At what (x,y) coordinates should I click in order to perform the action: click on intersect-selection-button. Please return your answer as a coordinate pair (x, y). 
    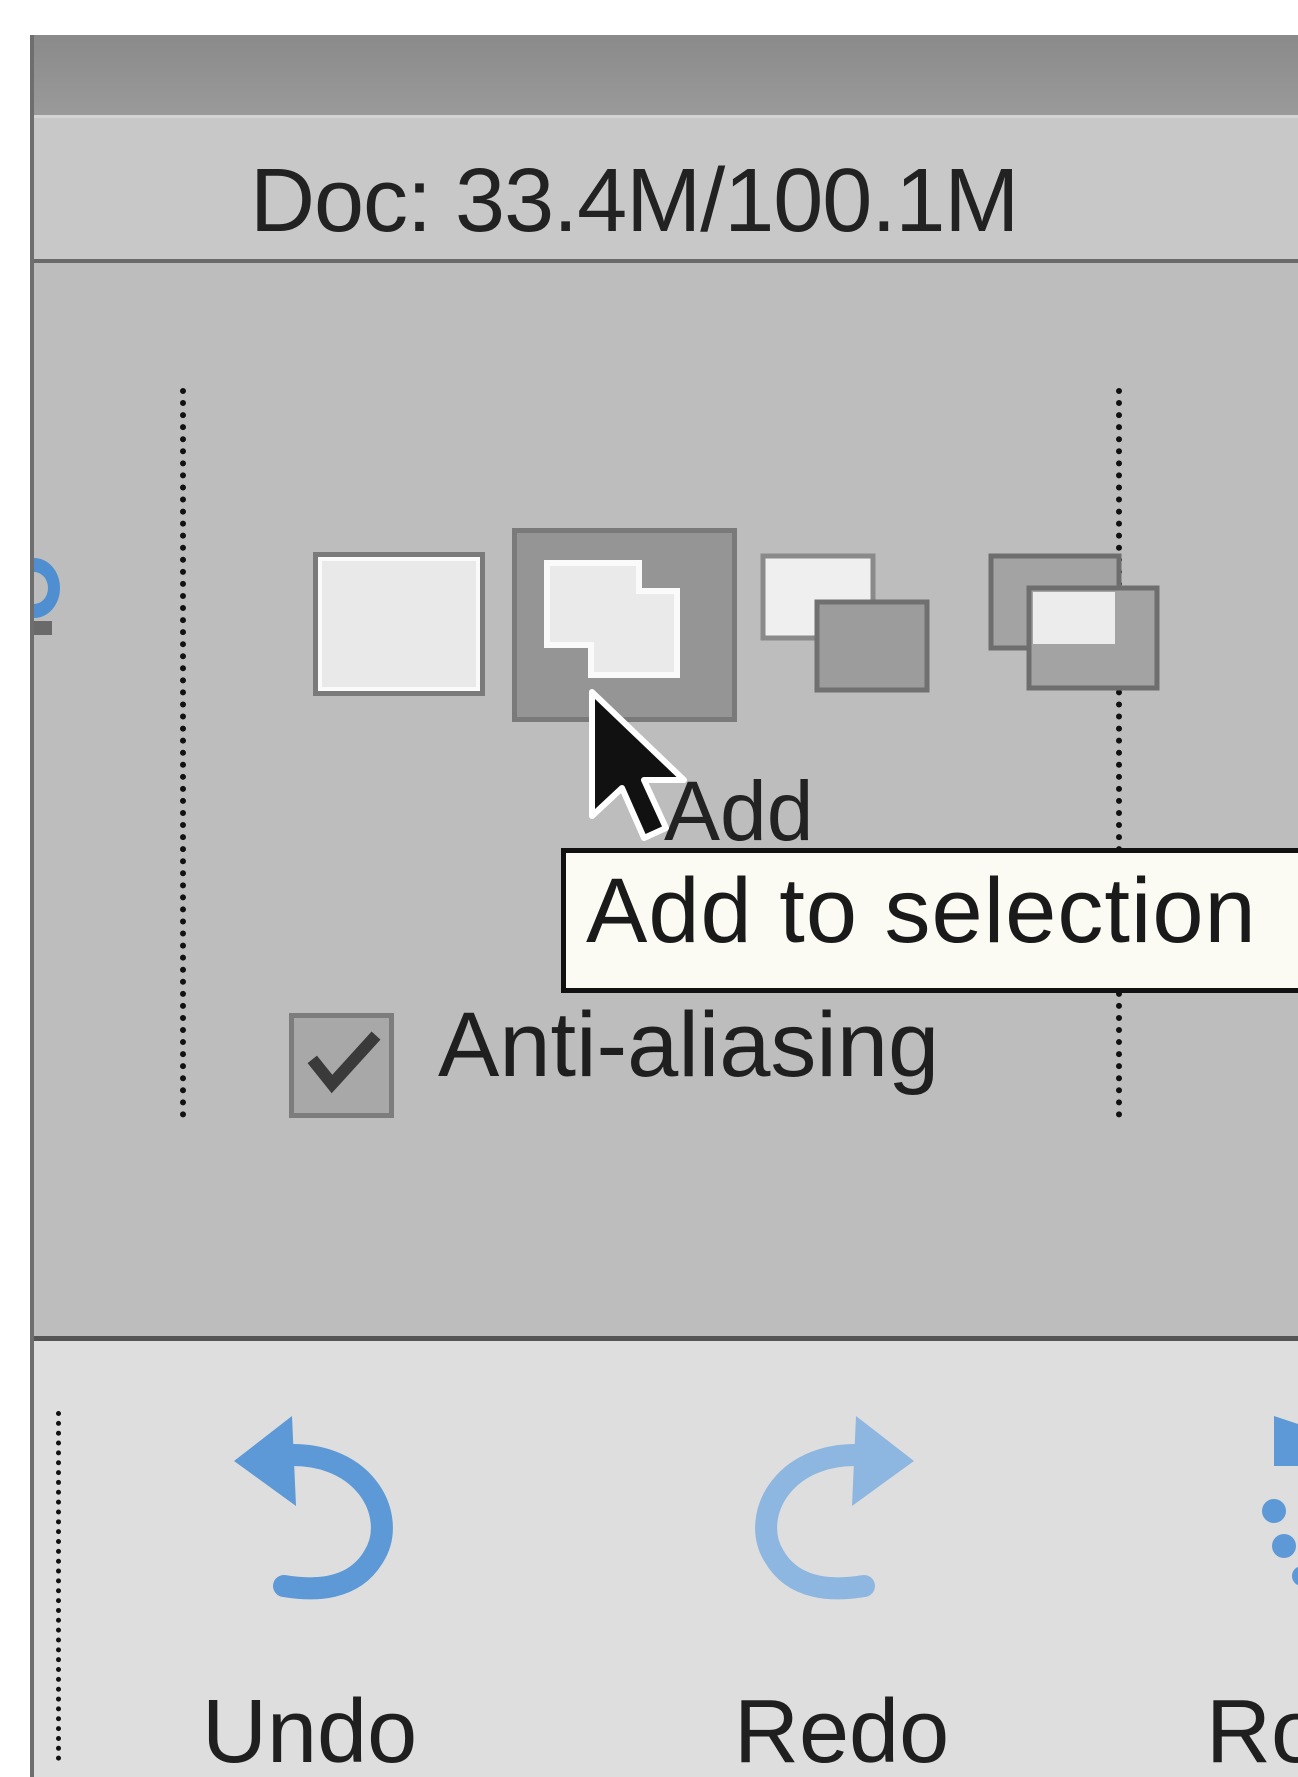
    Looking at the image, I should click on (1081, 625).